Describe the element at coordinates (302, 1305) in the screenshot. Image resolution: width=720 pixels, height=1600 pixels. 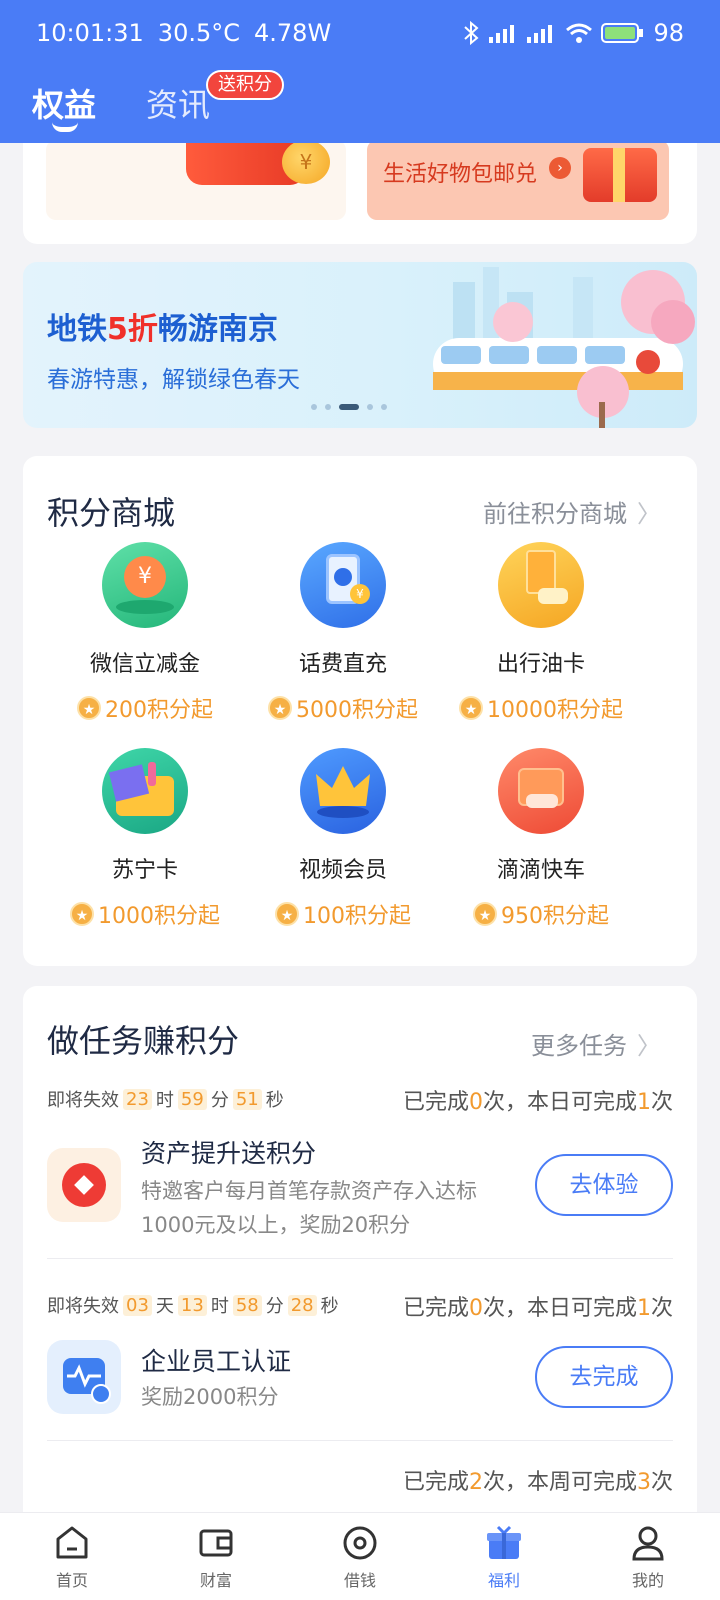
I see `countdown-value: 28` at that location.